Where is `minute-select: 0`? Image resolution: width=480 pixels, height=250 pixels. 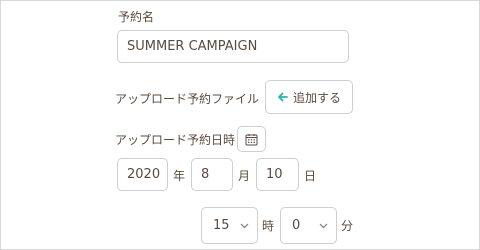 minute-select: 0 is located at coordinates (308, 225).